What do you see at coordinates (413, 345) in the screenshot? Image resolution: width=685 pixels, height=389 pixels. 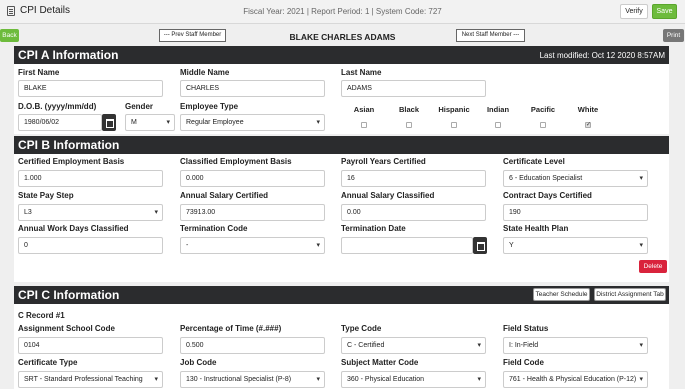 I see `type-code-select: C - Certified` at bounding box center [413, 345].